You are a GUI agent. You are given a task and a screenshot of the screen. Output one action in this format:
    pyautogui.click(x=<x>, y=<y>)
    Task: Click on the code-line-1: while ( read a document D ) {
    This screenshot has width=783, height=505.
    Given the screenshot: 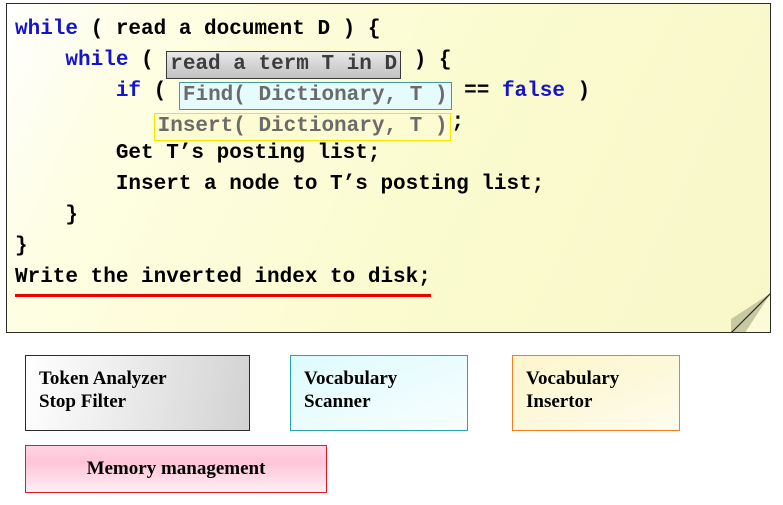 What is the action you would take?
    pyautogui.click(x=392, y=29)
    